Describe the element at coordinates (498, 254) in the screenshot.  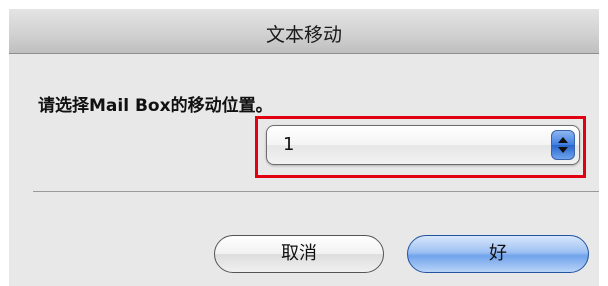
I see `ok-button: 好` at that location.